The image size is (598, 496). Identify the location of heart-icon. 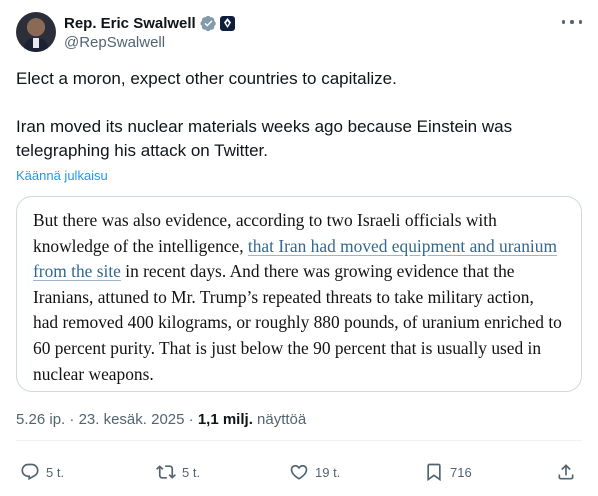
(299, 472).